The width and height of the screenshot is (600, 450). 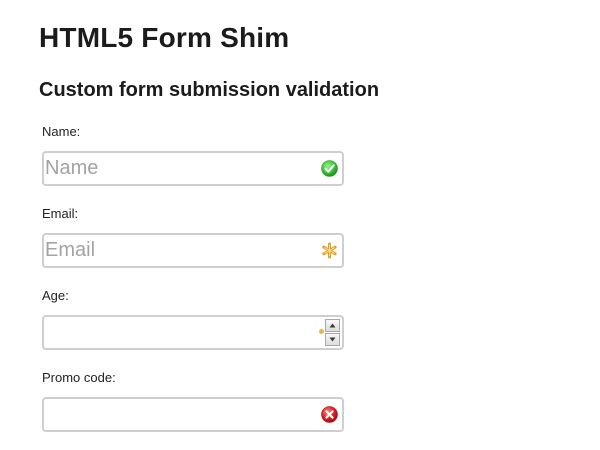 I want to click on increment-button, so click(x=332, y=325).